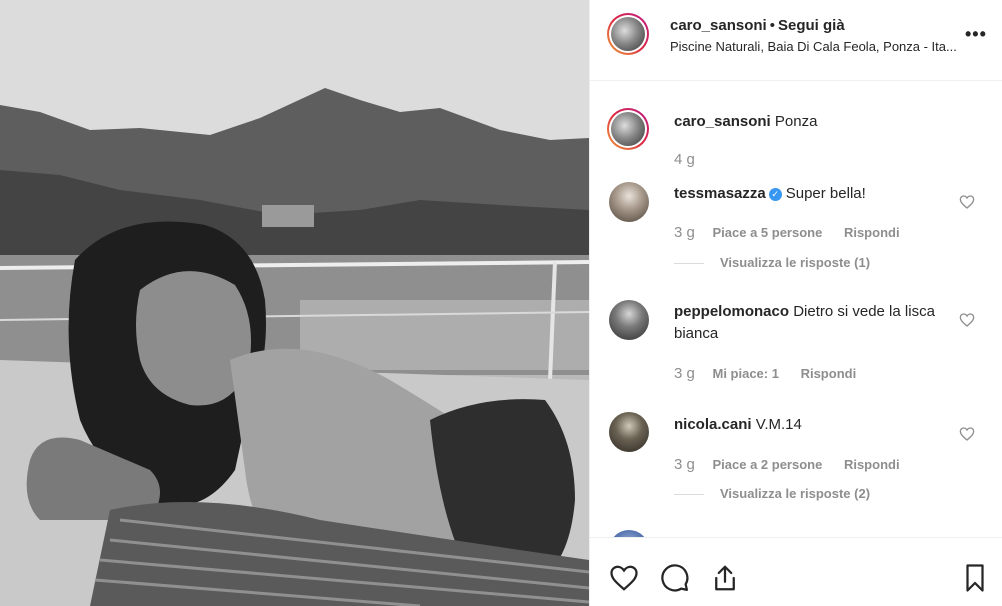  What do you see at coordinates (718, 25) in the screenshot?
I see `author-username: caro_sansoni` at bounding box center [718, 25].